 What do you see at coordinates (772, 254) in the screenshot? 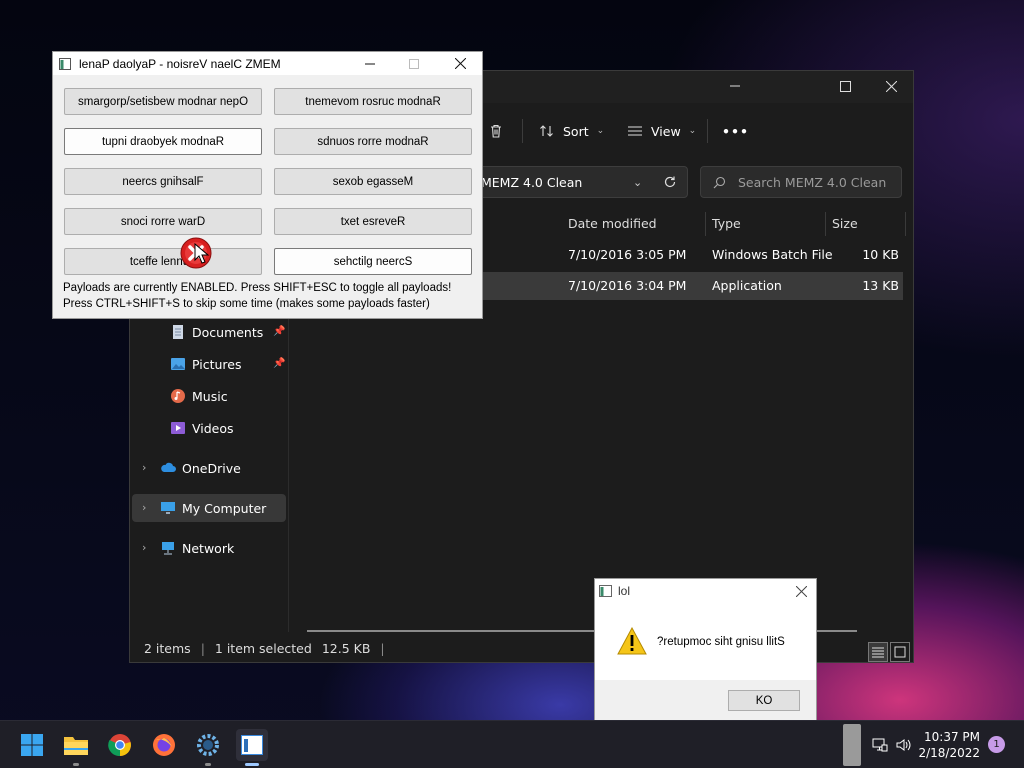
I see `file-type: Windows Batch File` at bounding box center [772, 254].